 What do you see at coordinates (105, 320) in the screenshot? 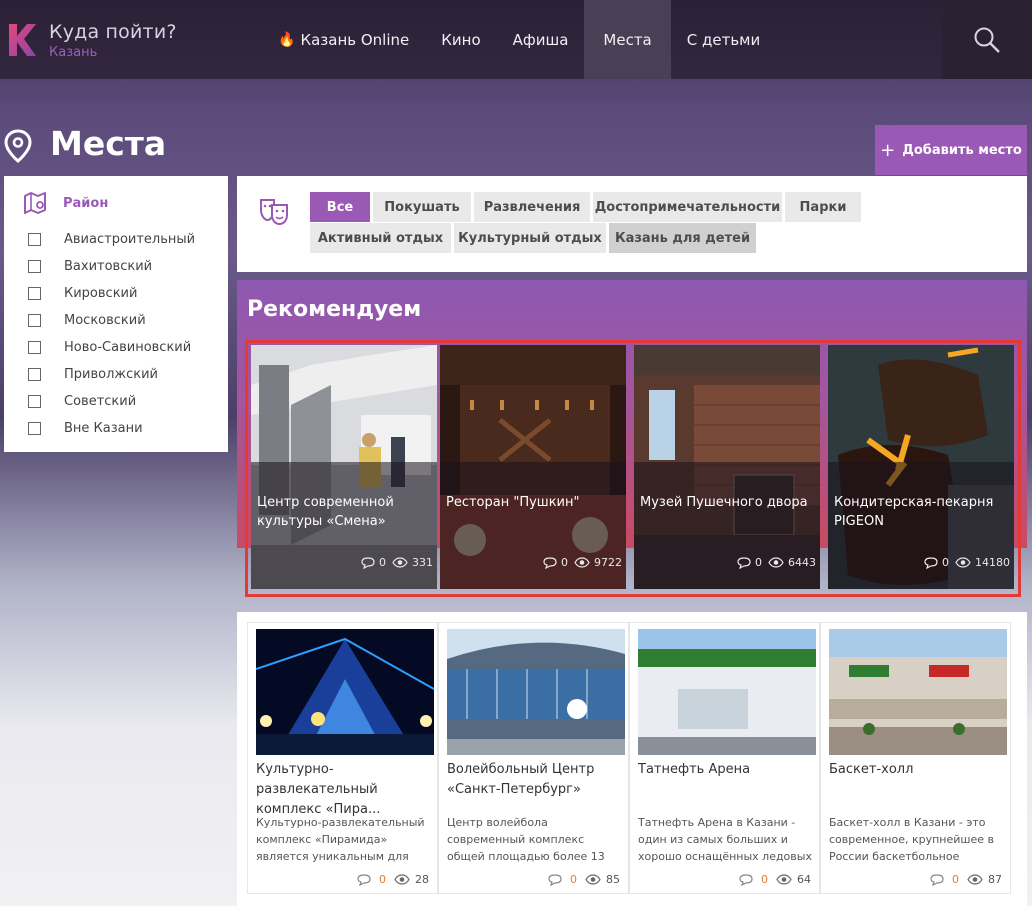
I see `district-label: Московский` at bounding box center [105, 320].